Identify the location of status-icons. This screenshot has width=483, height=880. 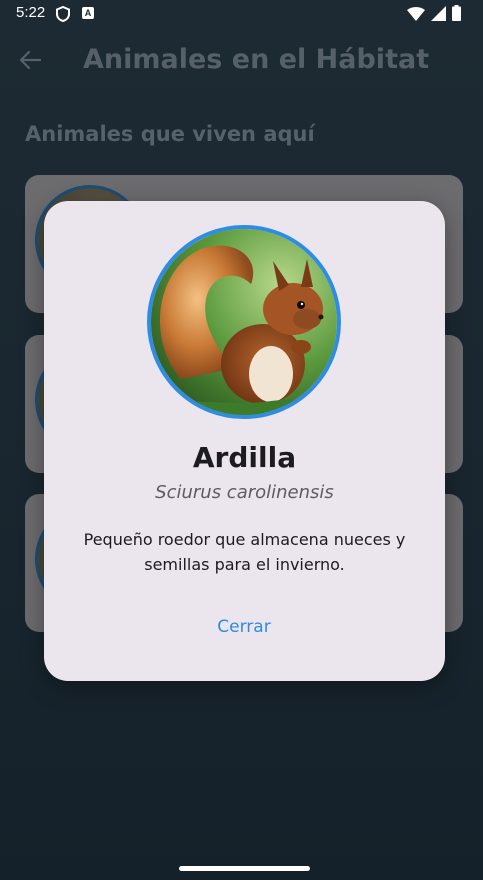
(434, 15).